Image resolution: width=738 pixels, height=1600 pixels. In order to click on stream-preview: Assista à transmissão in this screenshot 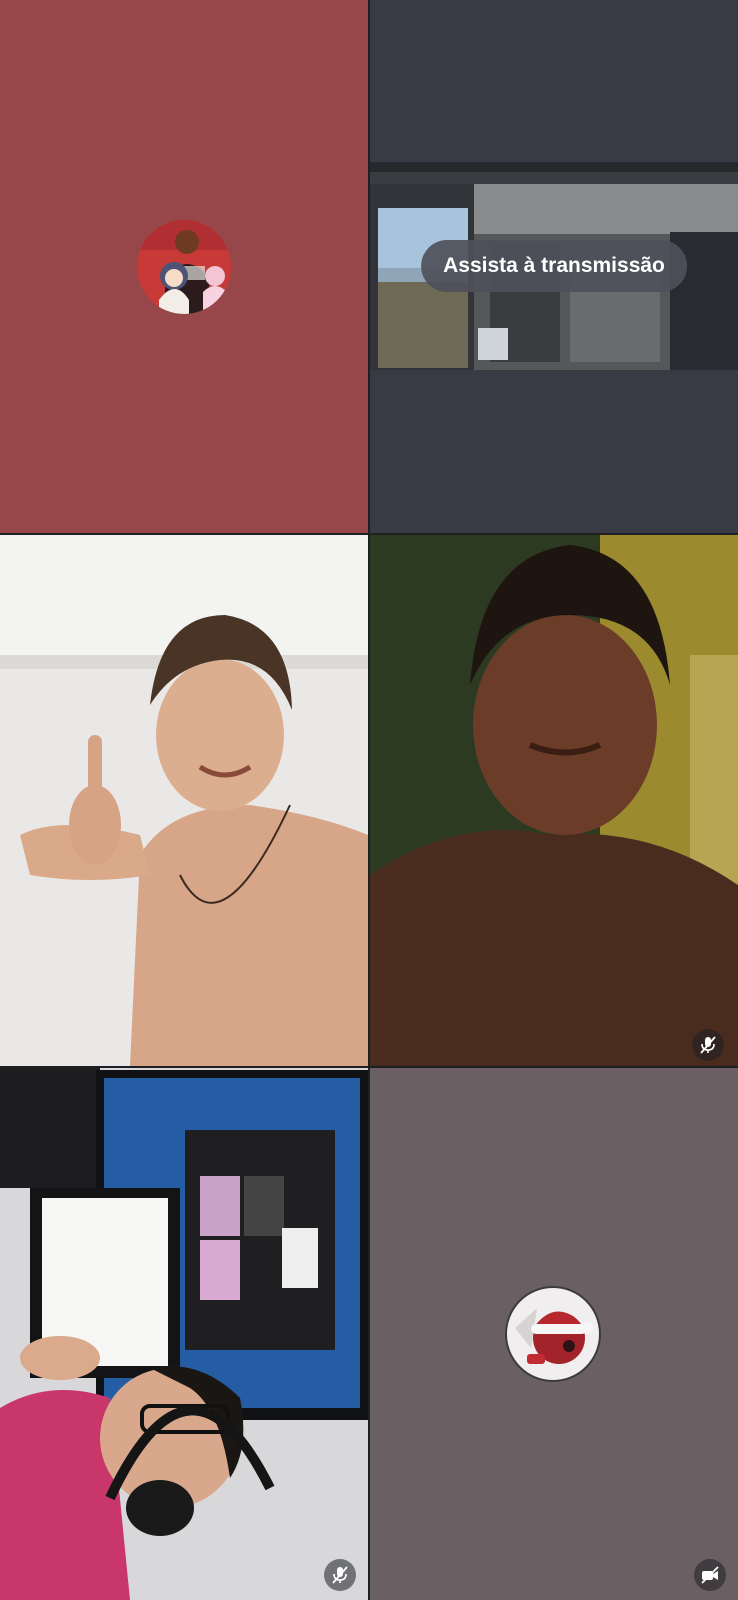, I will do `click(554, 266)`.